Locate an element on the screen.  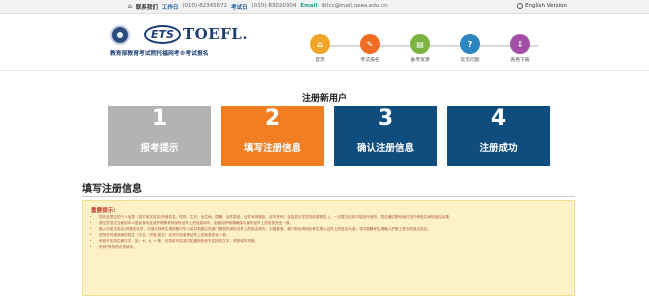
section-title: 填写注册信息 is located at coordinates (112, 189).